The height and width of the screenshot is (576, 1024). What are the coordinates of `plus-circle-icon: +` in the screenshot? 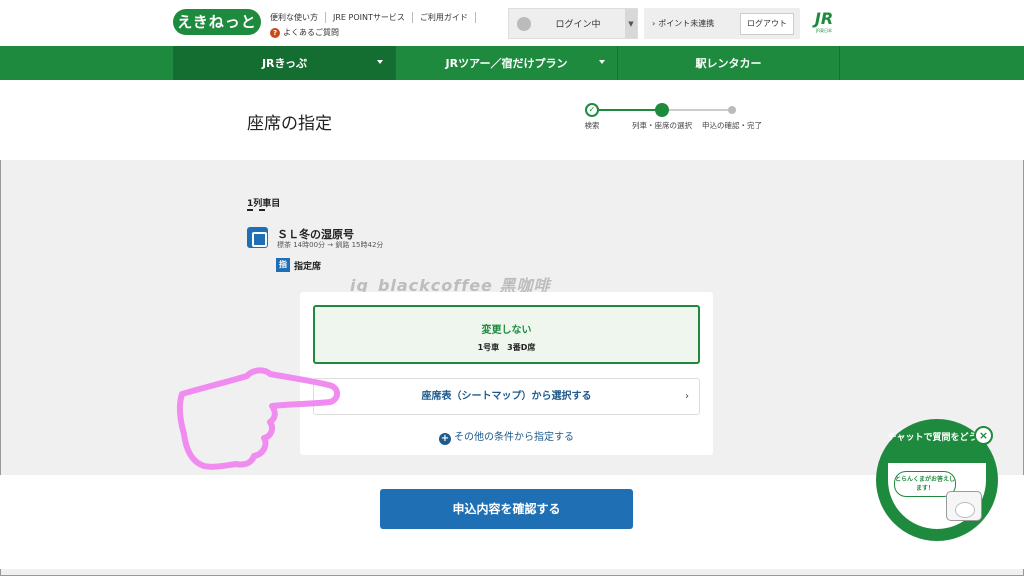 It's located at (445, 439).